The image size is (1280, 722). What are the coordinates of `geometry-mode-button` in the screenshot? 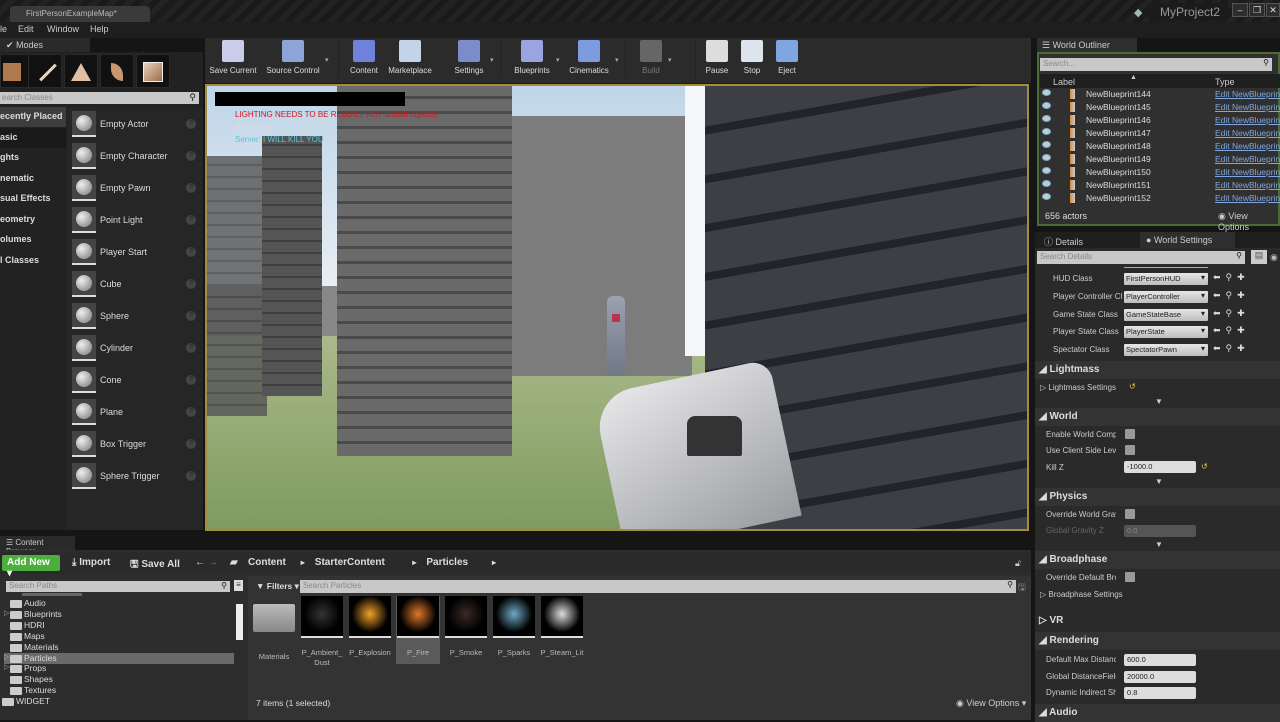 It's located at (153, 71).